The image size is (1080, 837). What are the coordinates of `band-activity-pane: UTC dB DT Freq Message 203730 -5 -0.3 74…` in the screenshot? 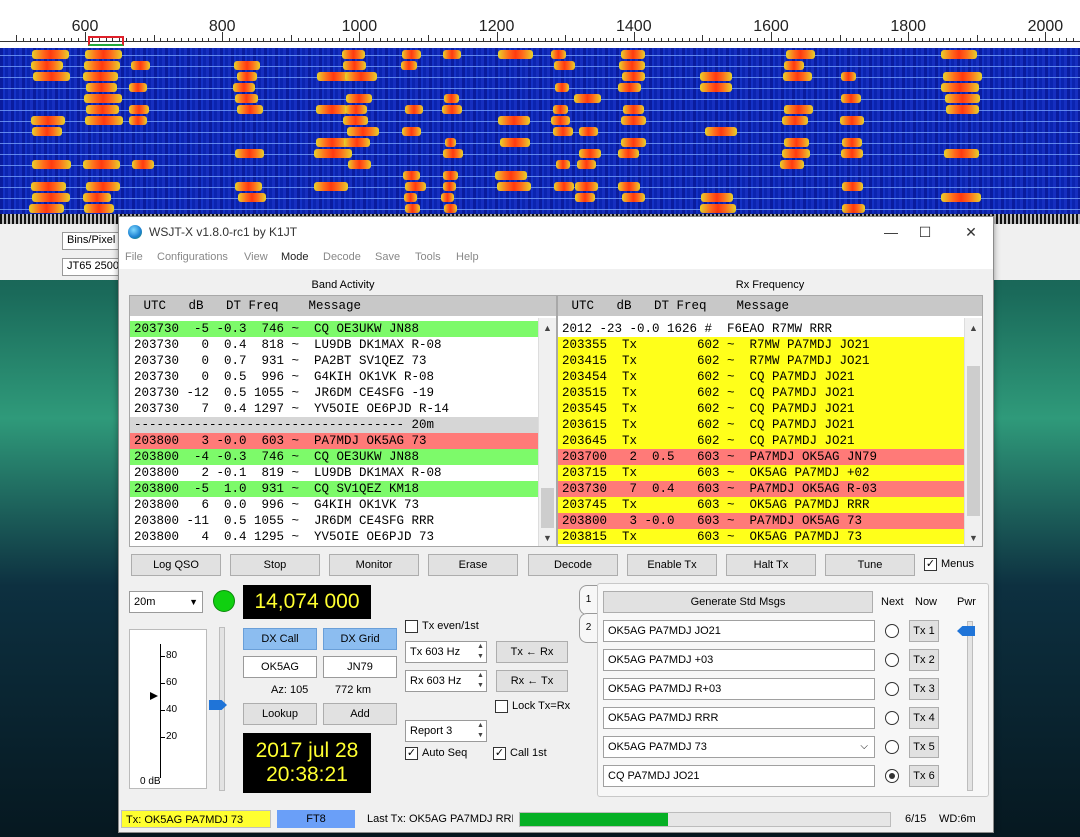 It's located at (343, 421).